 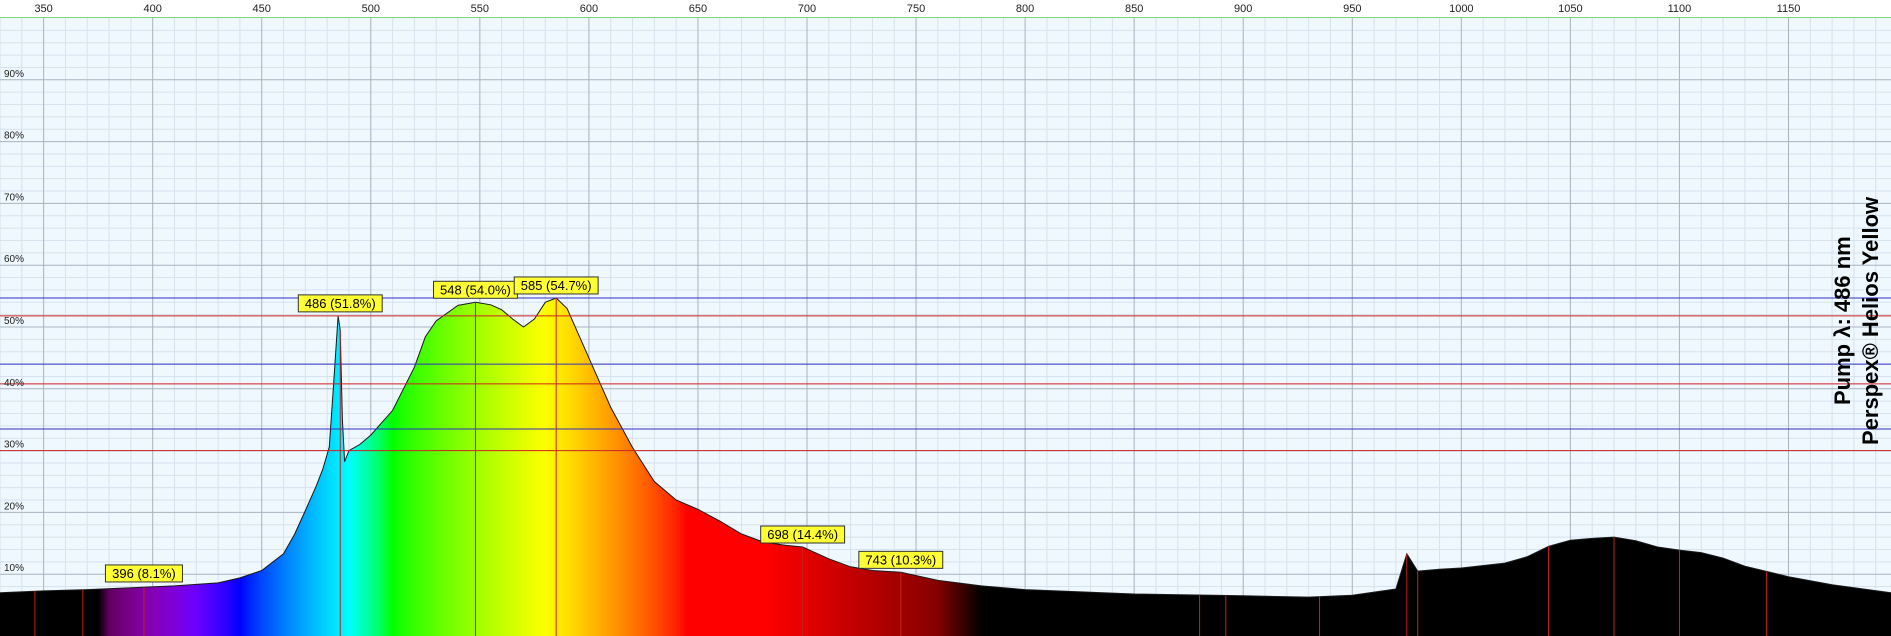 What do you see at coordinates (1461, 9) in the screenshot?
I see `x-tick-label: 1000` at bounding box center [1461, 9].